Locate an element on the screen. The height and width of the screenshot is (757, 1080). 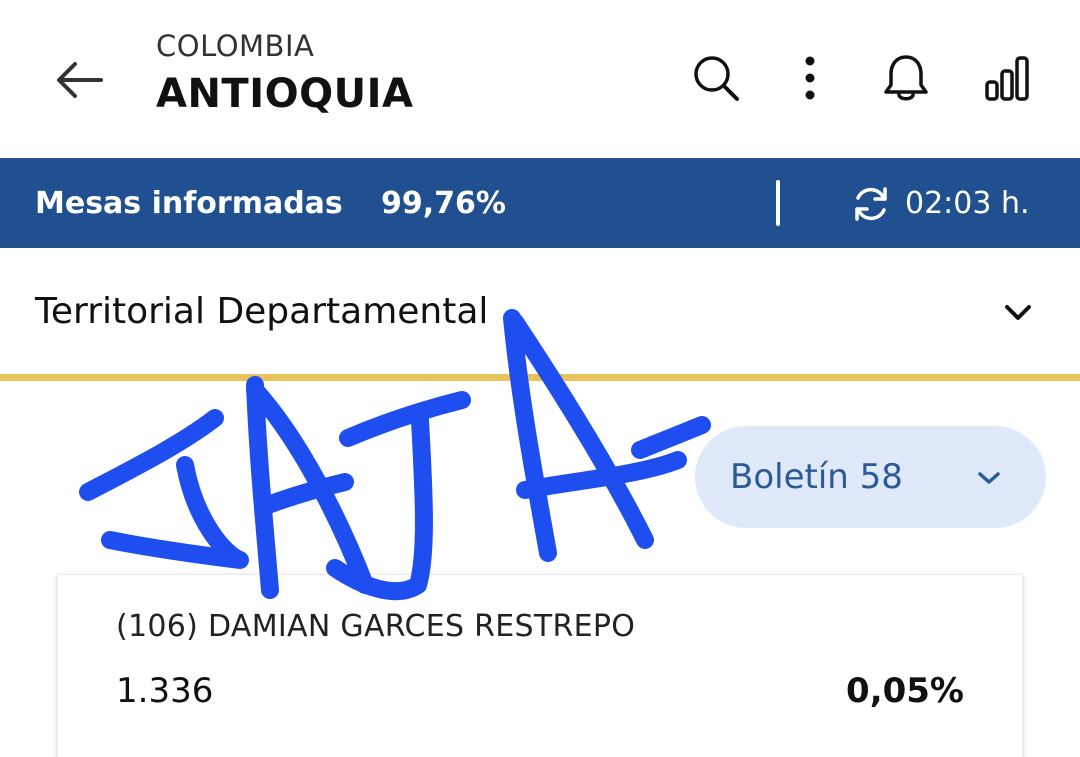
search-button is located at coordinates (716, 80).